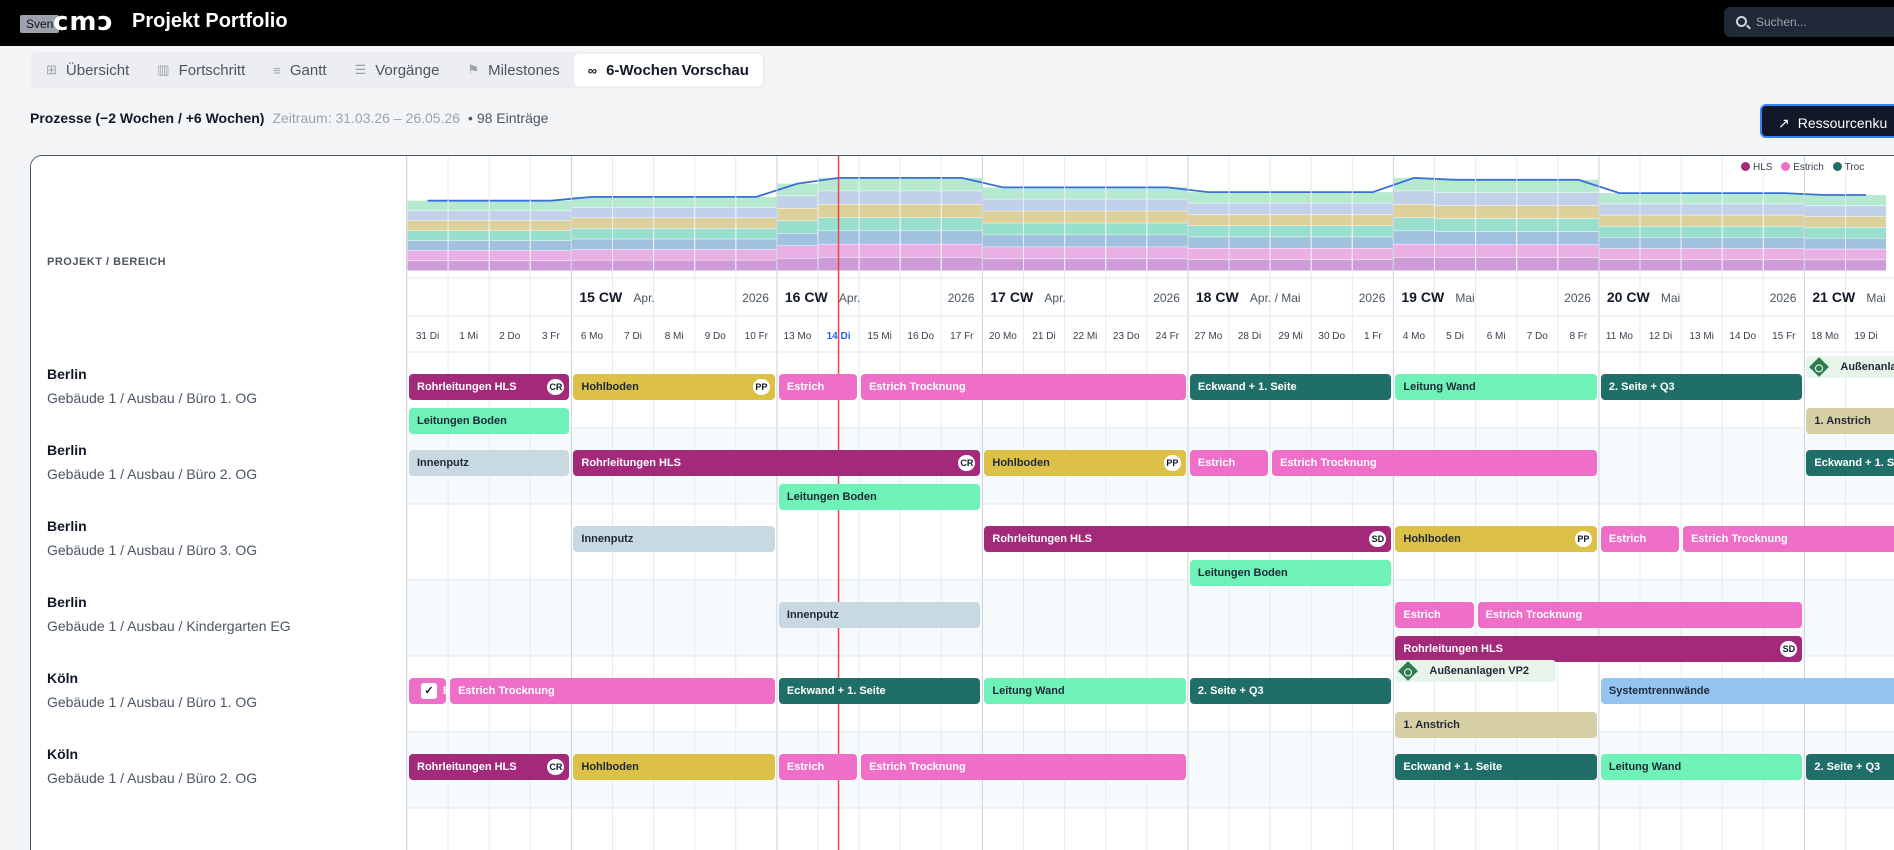  I want to click on project-row-label: Berlin Gebäude 1 / Ausbau / Büro 3. OG, so click(152, 538).